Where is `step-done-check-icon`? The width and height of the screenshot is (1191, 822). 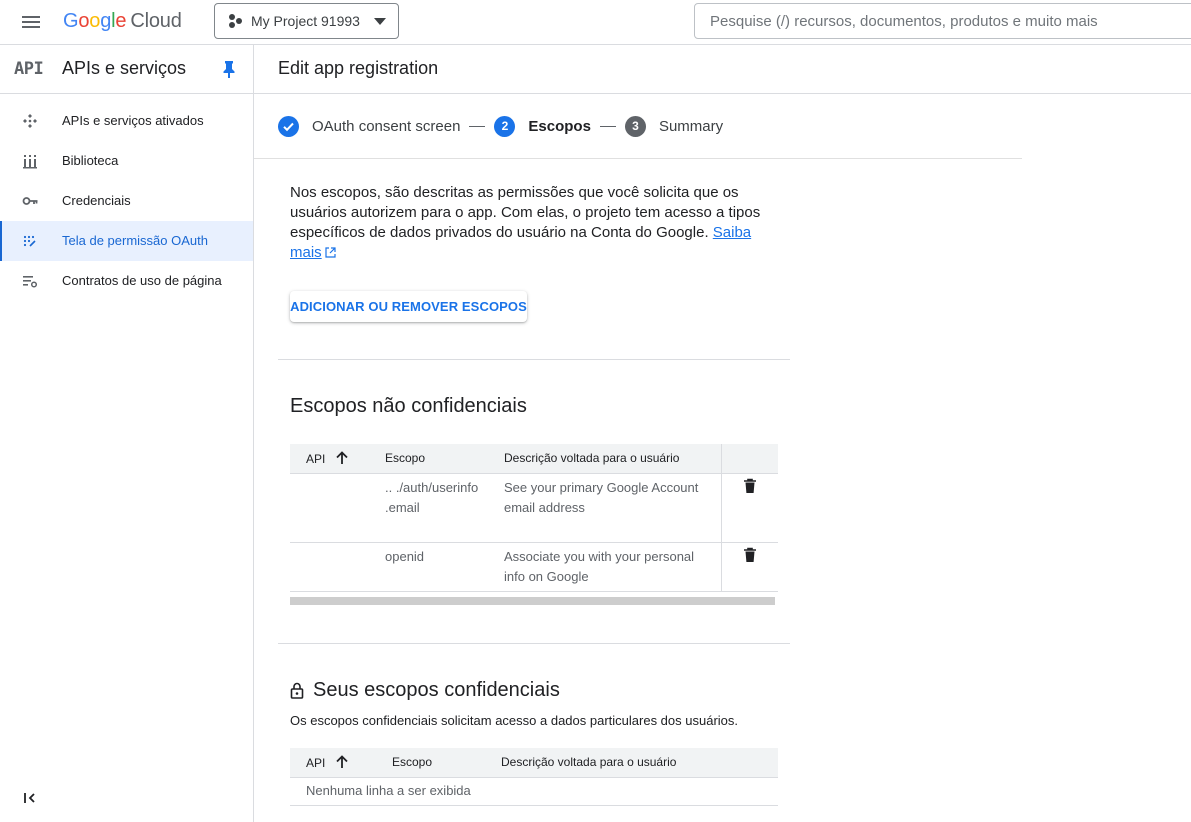
step-done-check-icon is located at coordinates (288, 126).